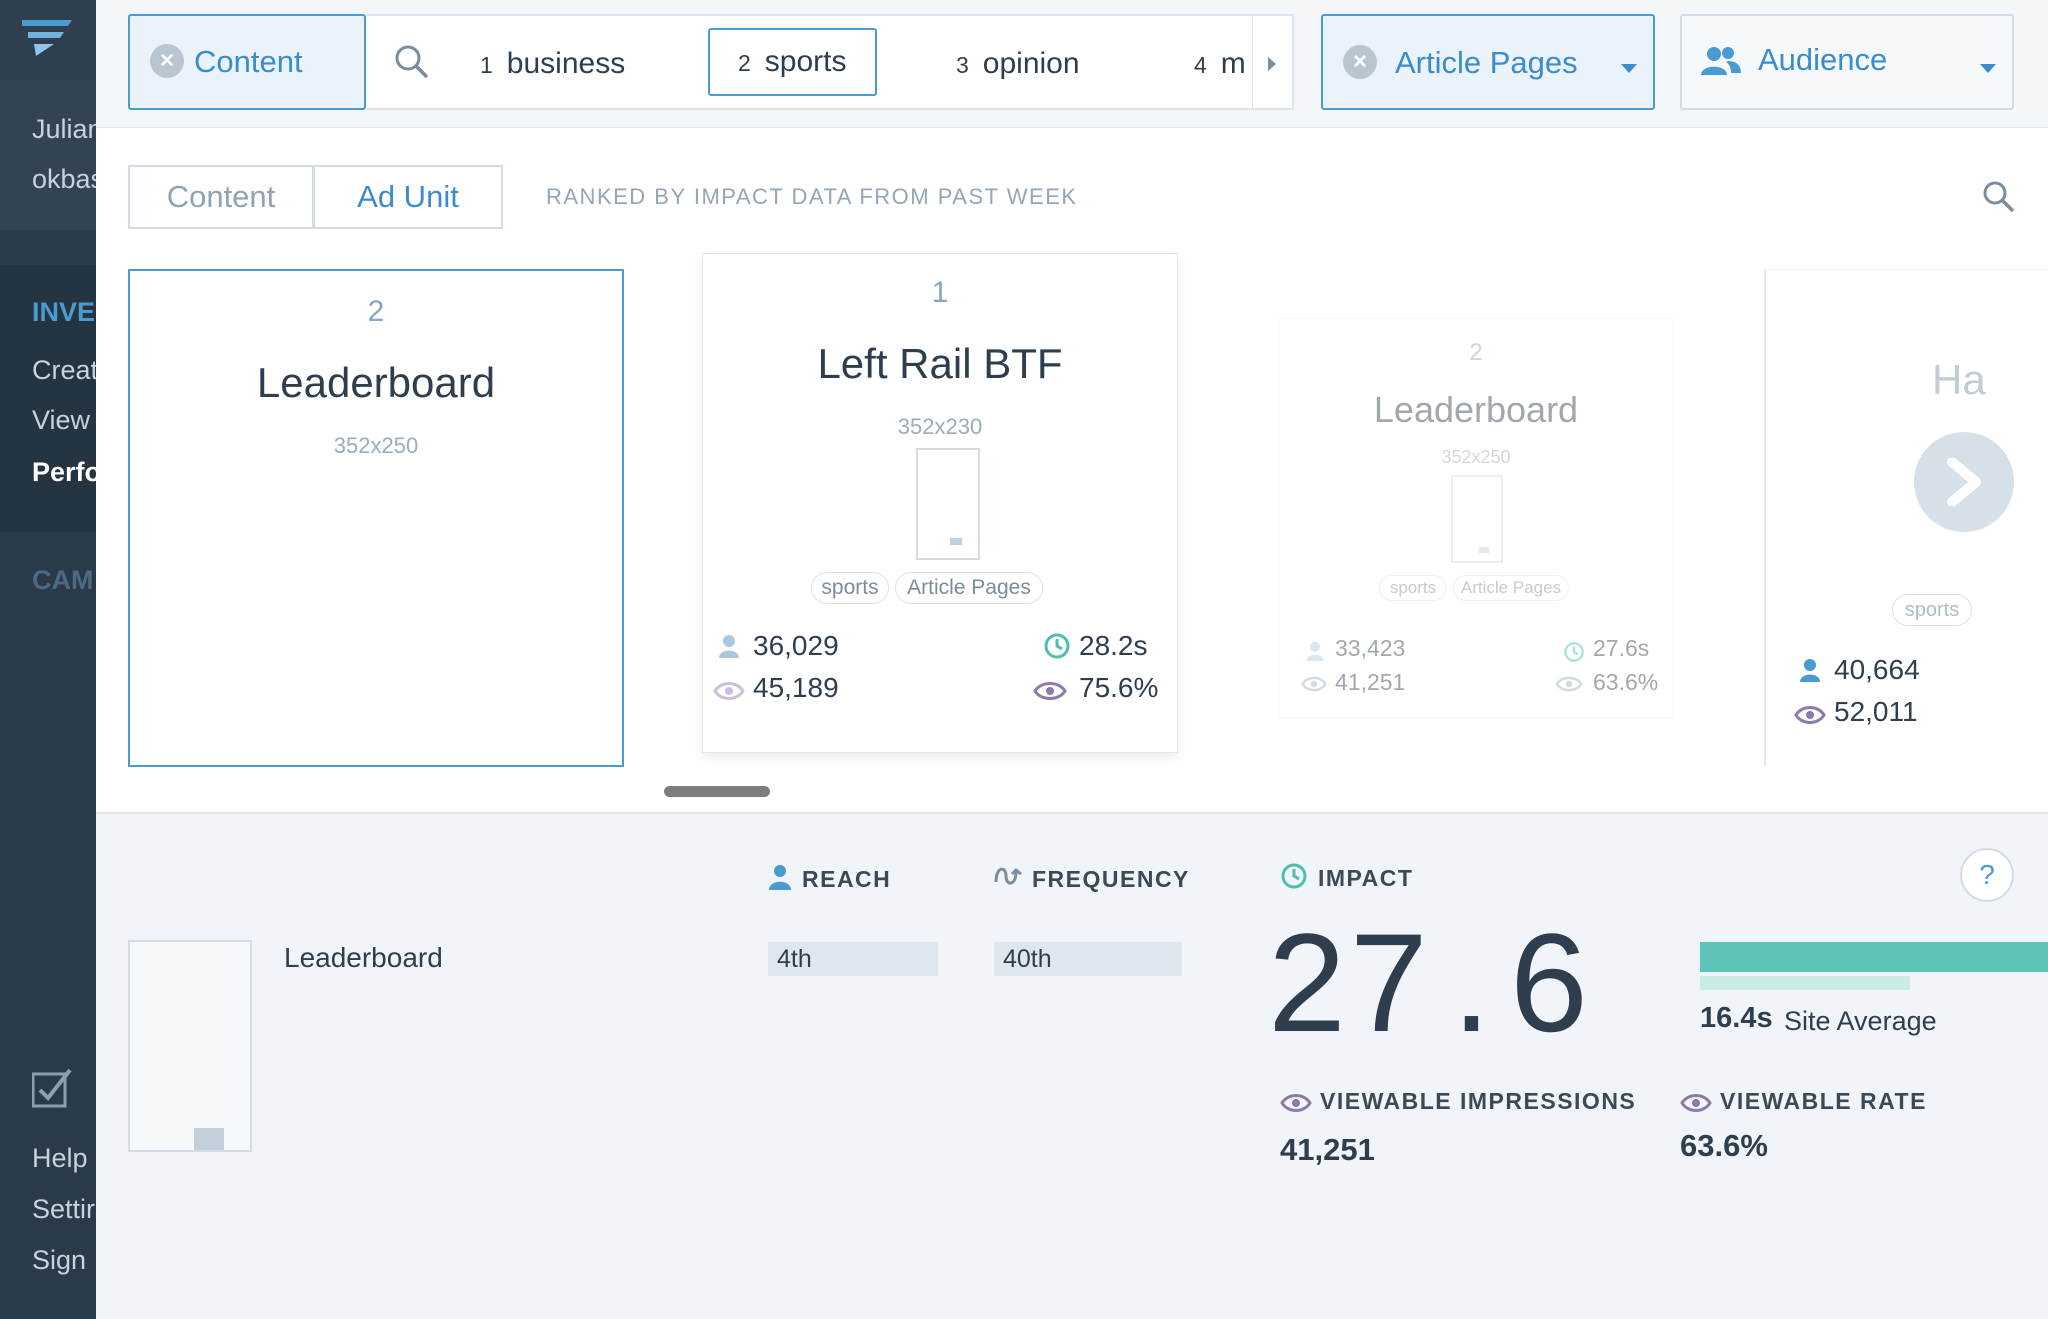 Image resolution: width=2048 pixels, height=1319 pixels. Describe the element at coordinates (47, 37) in the screenshot. I see `app-logo-icon` at that location.